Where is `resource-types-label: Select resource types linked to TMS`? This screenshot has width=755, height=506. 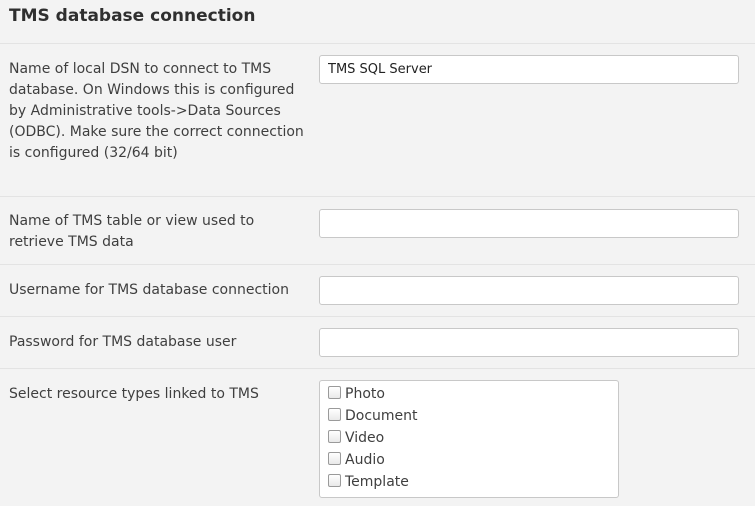 resource-types-label: Select resource types linked to TMS is located at coordinates (134, 394).